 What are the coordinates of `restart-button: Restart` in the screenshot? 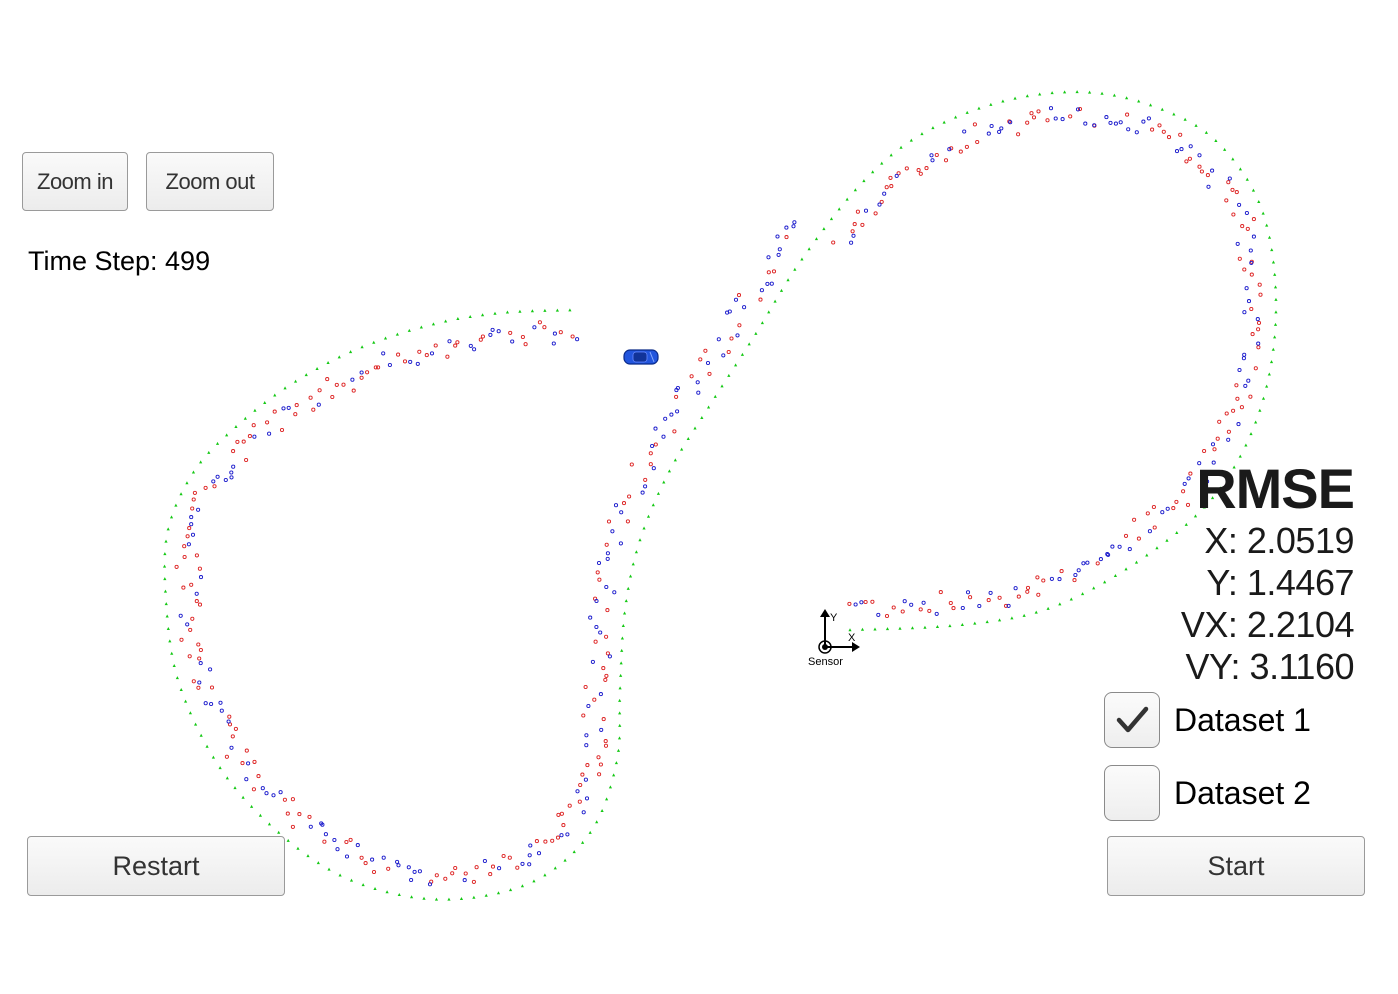 It's located at (156, 866).